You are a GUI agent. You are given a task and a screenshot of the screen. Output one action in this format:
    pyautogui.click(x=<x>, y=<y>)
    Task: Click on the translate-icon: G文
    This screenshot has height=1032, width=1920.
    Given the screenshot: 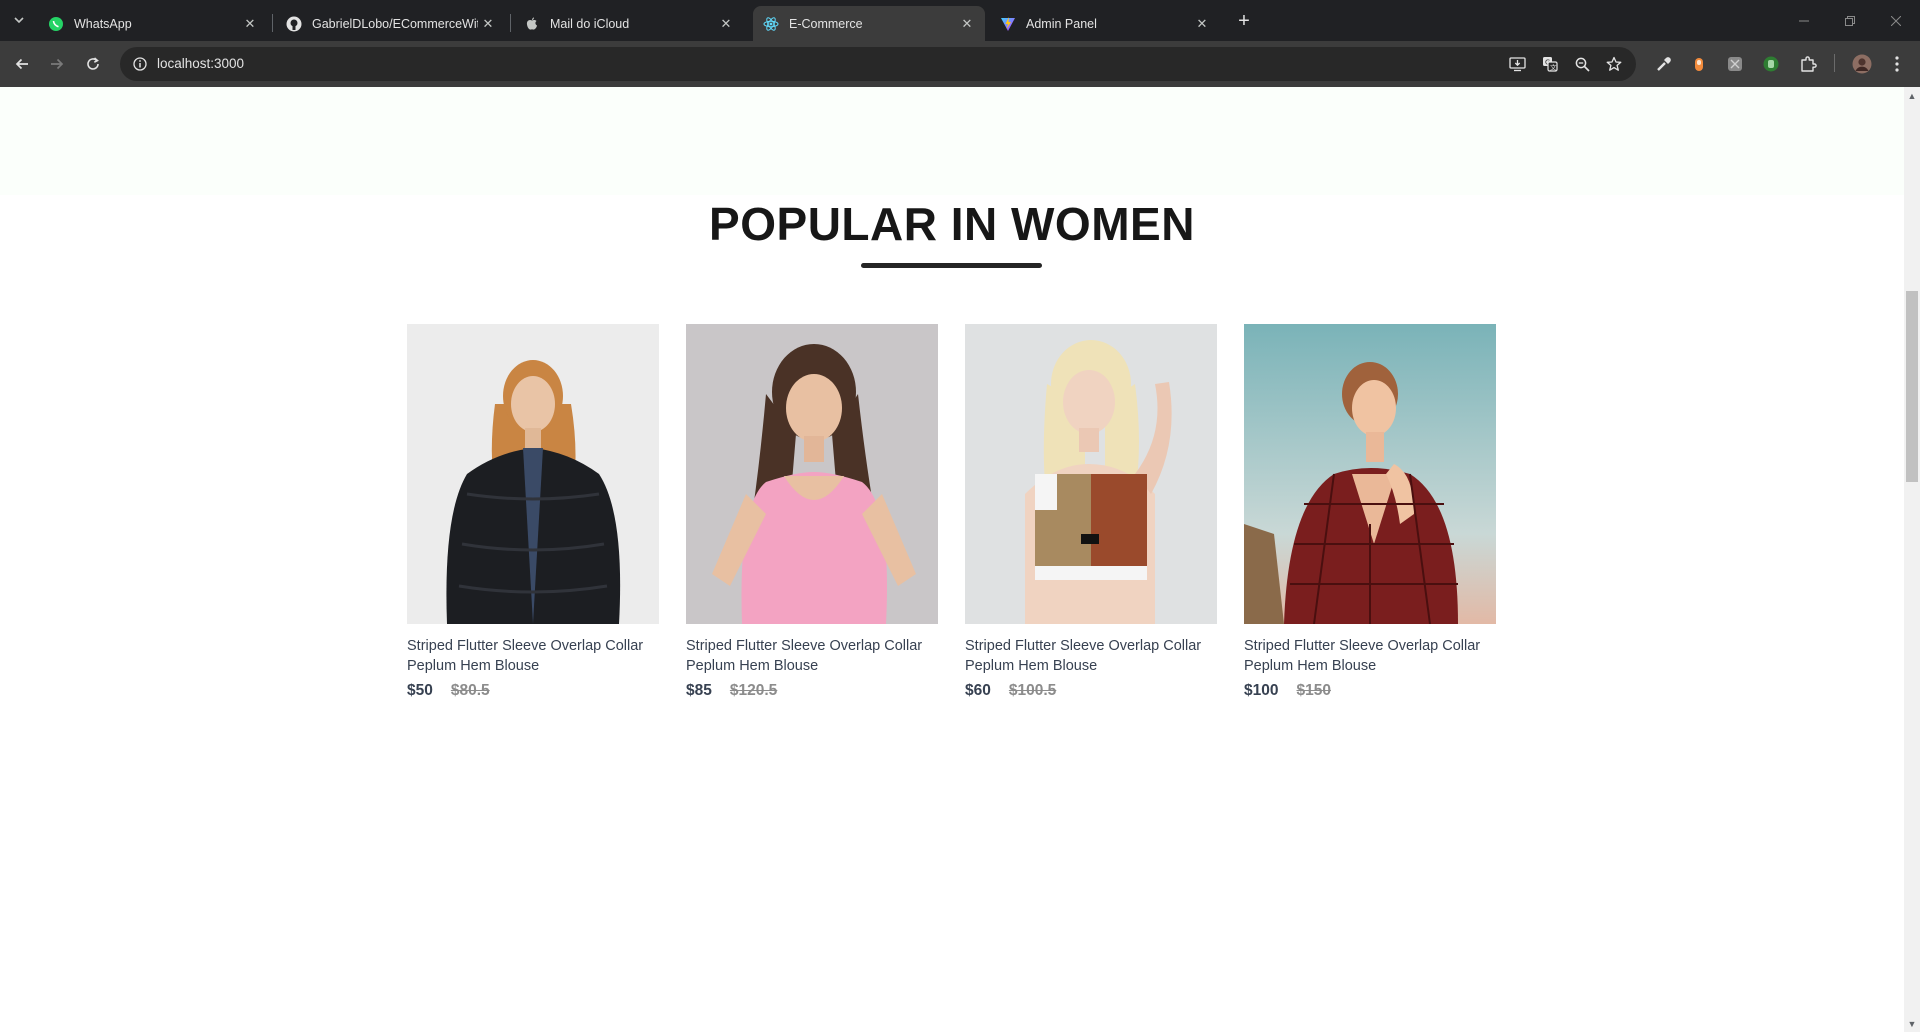 What is the action you would take?
    pyautogui.click(x=1550, y=64)
    